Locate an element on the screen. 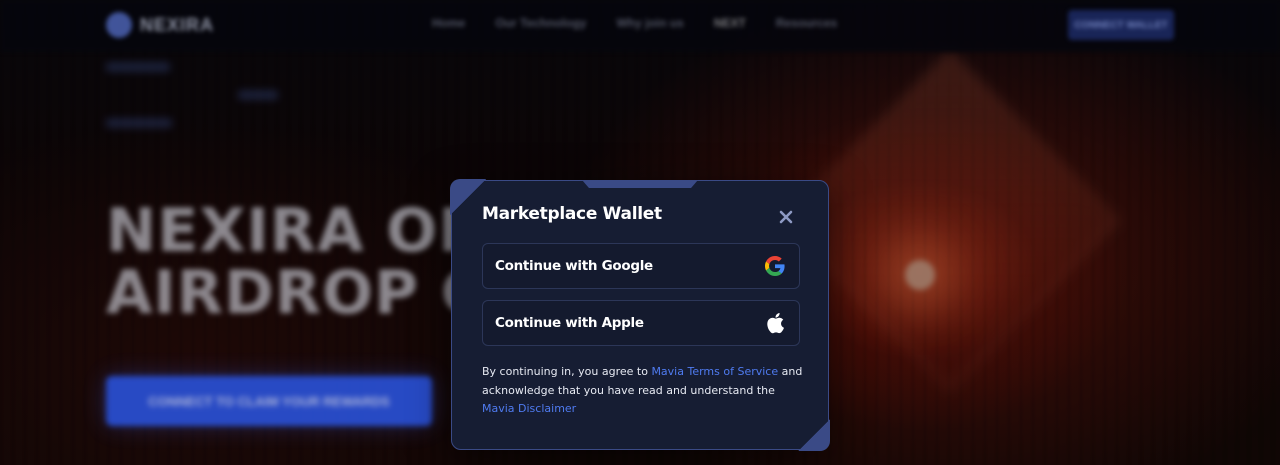  close-icon is located at coordinates (786, 217).